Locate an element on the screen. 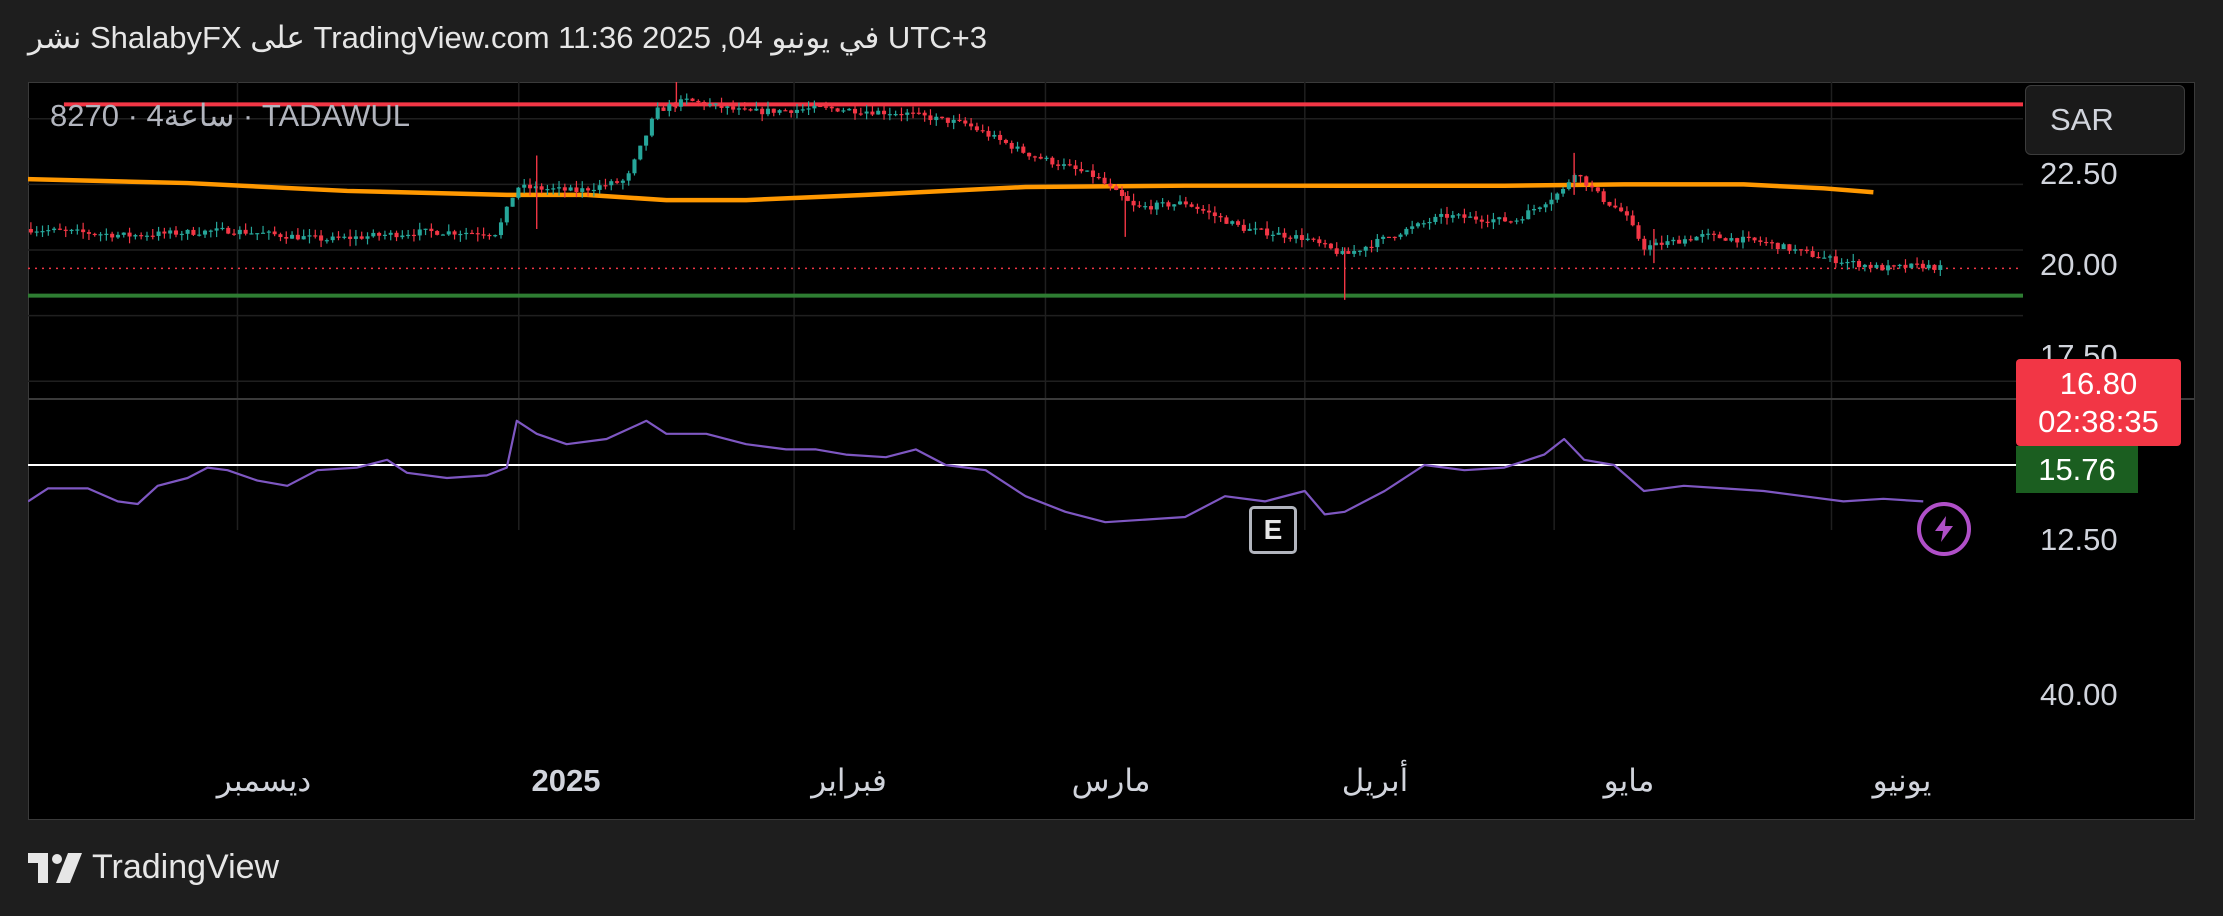  support-price-value: 15.76 is located at coordinates (2077, 469).